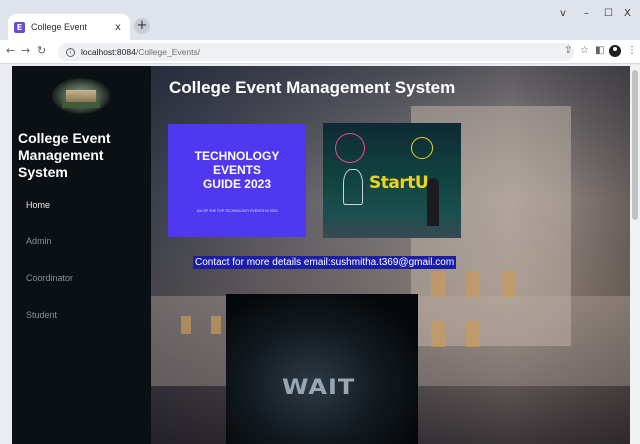  What do you see at coordinates (70, 52) in the screenshot?
I see `site-info-icon: i` at bounding box center [70, 52].